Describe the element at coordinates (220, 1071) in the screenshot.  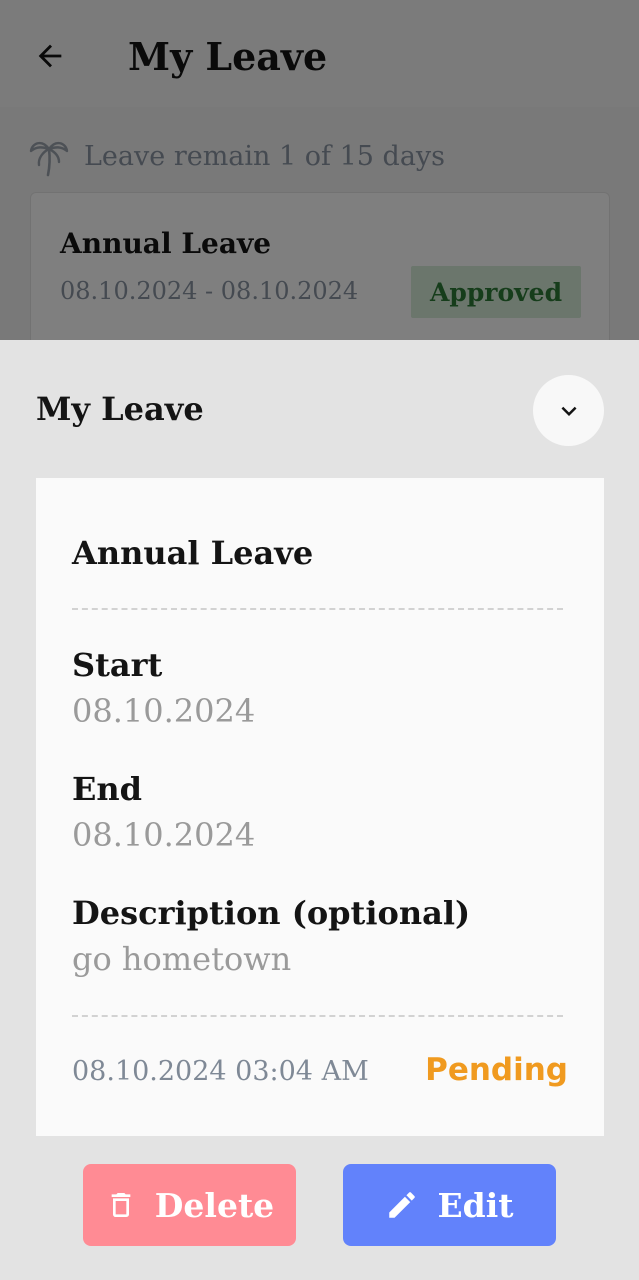
I see `created-timestamp: 08.10.2024 03:04 AM` at that location.